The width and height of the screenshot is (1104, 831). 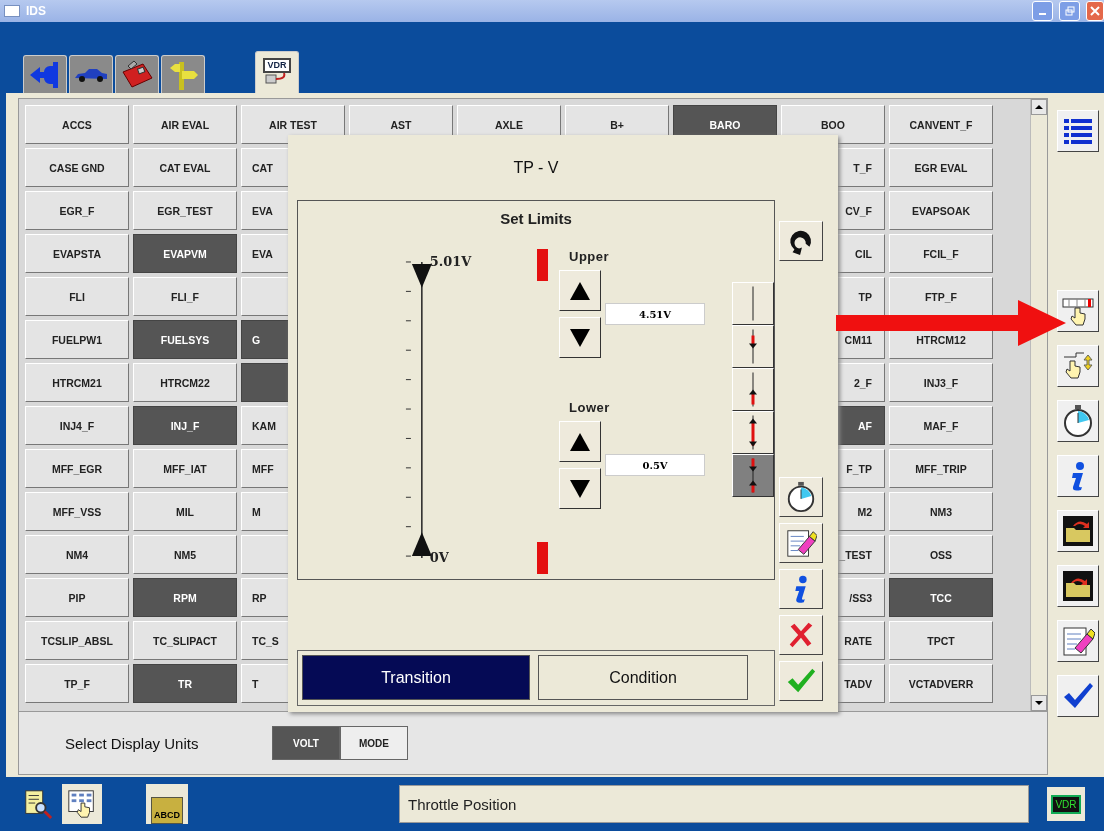 I want to click on pid-button: FLI, so click(x=77, y=296).